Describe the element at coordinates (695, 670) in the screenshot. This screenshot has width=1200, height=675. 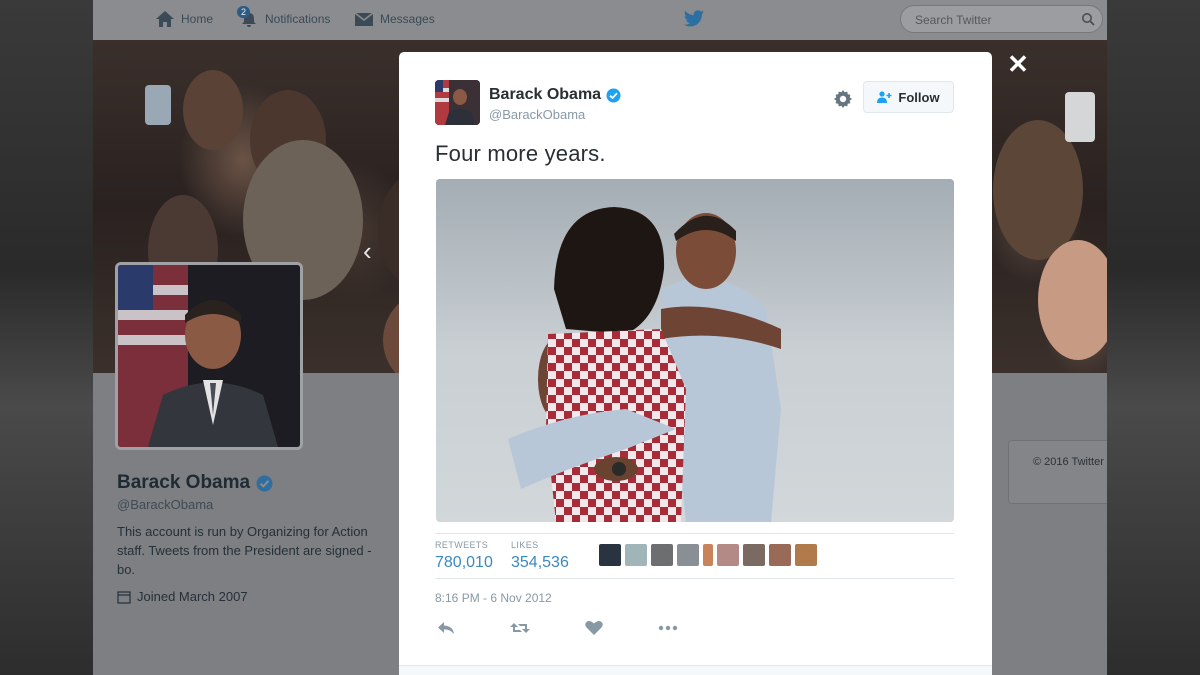
I see `modal-footer` at that location.